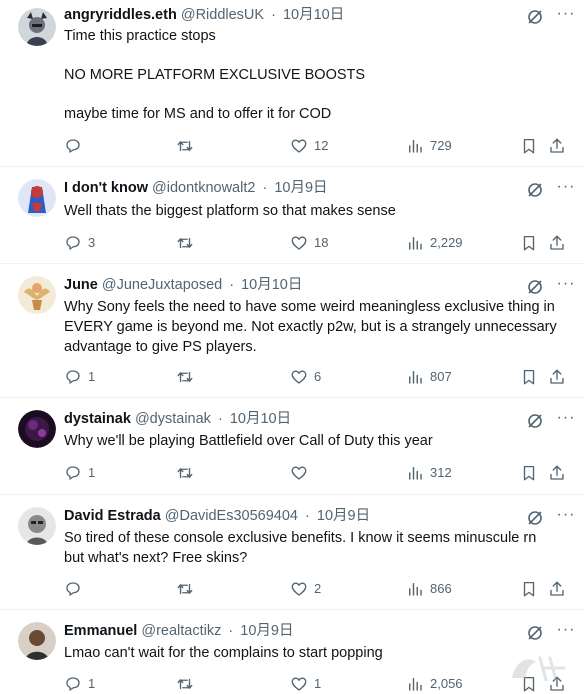  Describe the element at coordinates (106, 188) in the screenshot. I see `author-name: I don't know` at that location.